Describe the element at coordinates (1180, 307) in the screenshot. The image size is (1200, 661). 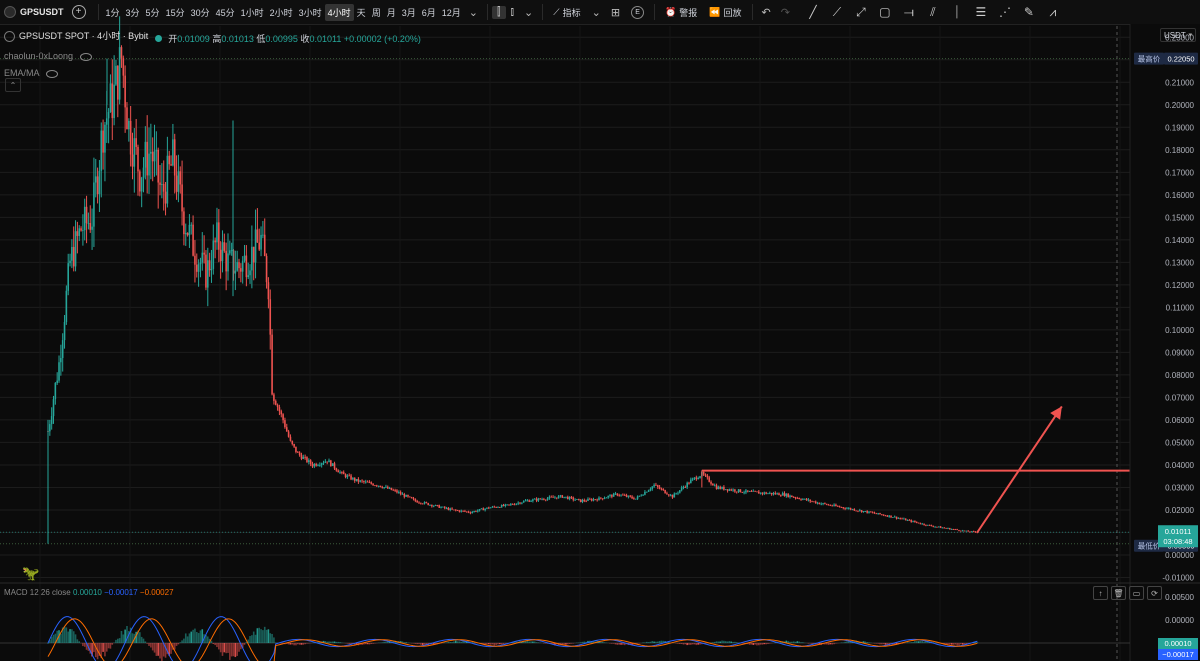
I see `y-tick-label: 0.11000` at that location.